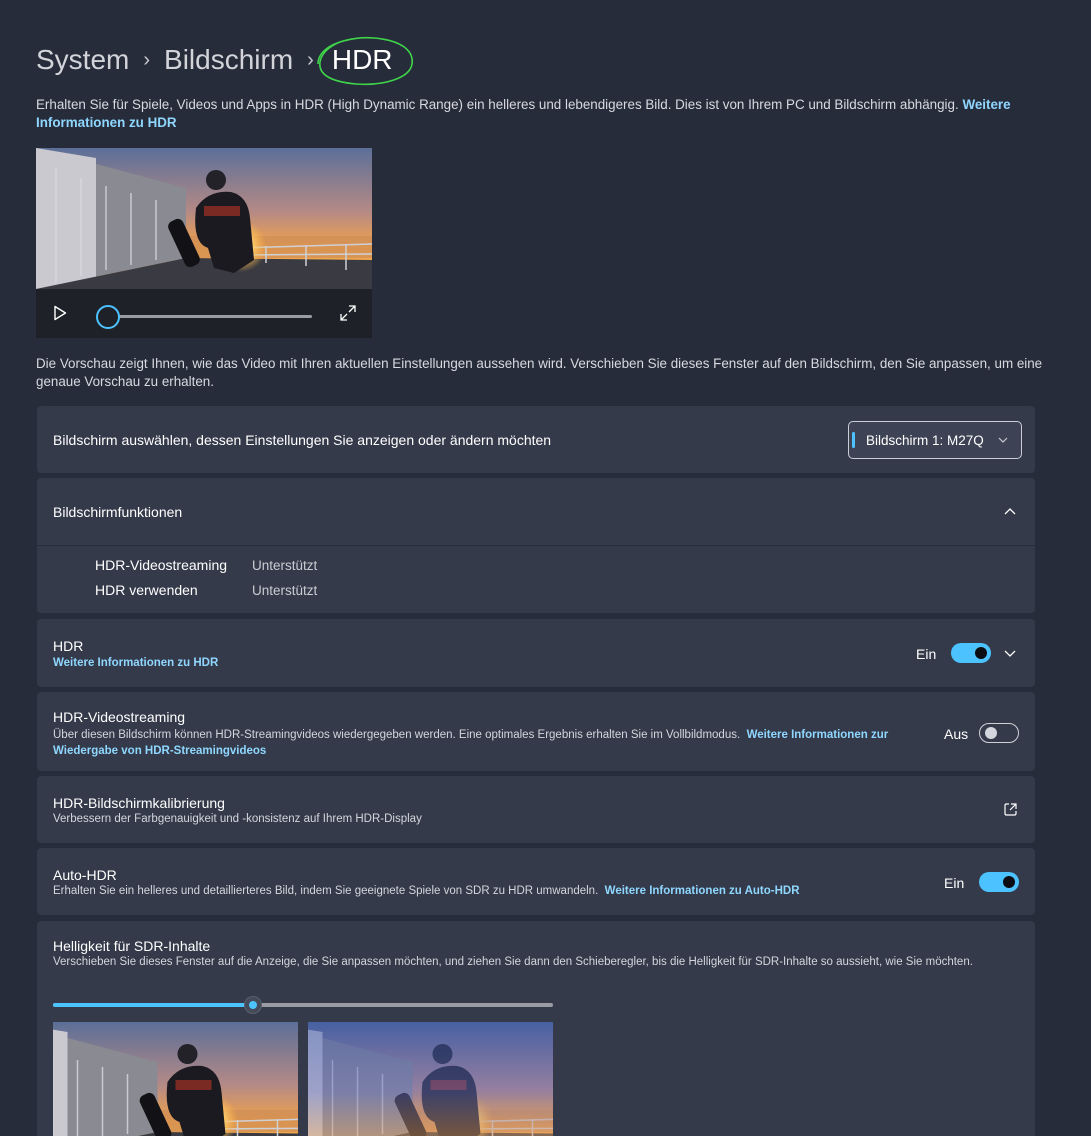 This screenshot has width=1091, height=1136. Describe the element at coordinates (303, 1005) in the screenshot. I see `sdr-brightness-slider` at that location.